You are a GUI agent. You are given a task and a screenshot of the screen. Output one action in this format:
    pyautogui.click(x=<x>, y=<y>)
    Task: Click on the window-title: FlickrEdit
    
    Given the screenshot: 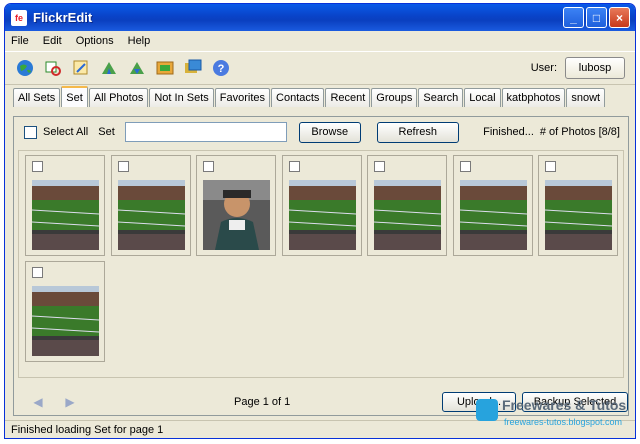 What is the action you would take?
    pyautogui.click(x=63, y=17)
    